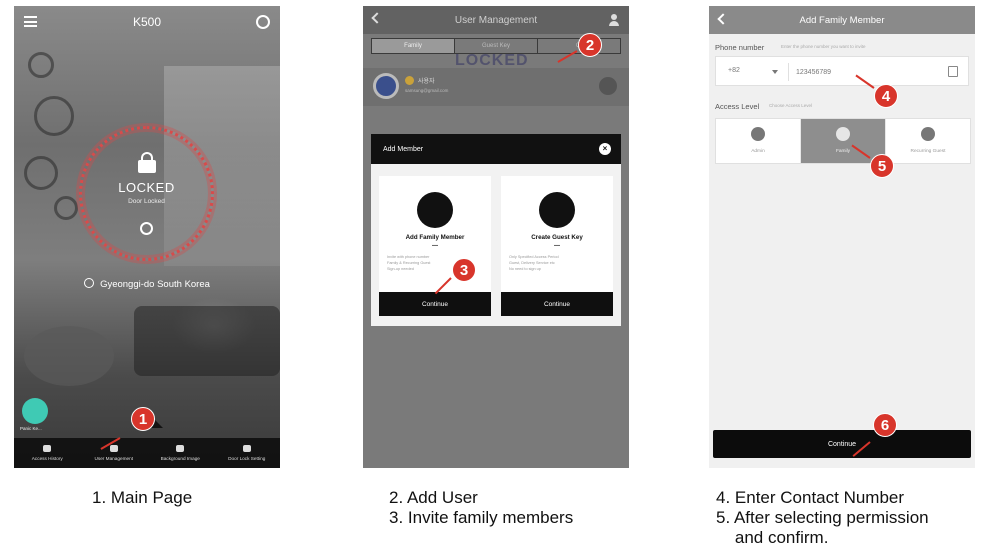  I want to click on header-bar: User Management, so click(496, 20).